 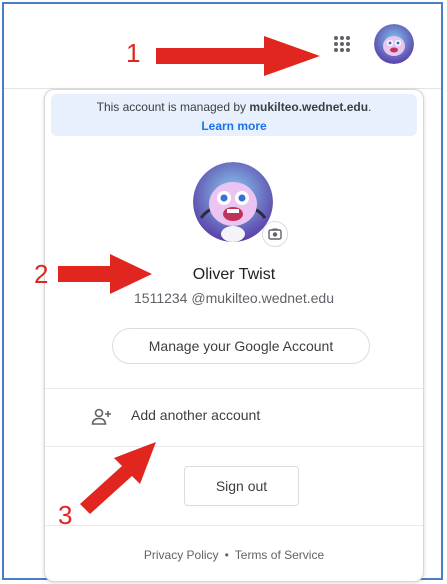 What do you see at coordinates (234, 555) in the screenshot?
I see `footer-links: Privacy Policy • Terms of Service` at bounding box center [234, 555].